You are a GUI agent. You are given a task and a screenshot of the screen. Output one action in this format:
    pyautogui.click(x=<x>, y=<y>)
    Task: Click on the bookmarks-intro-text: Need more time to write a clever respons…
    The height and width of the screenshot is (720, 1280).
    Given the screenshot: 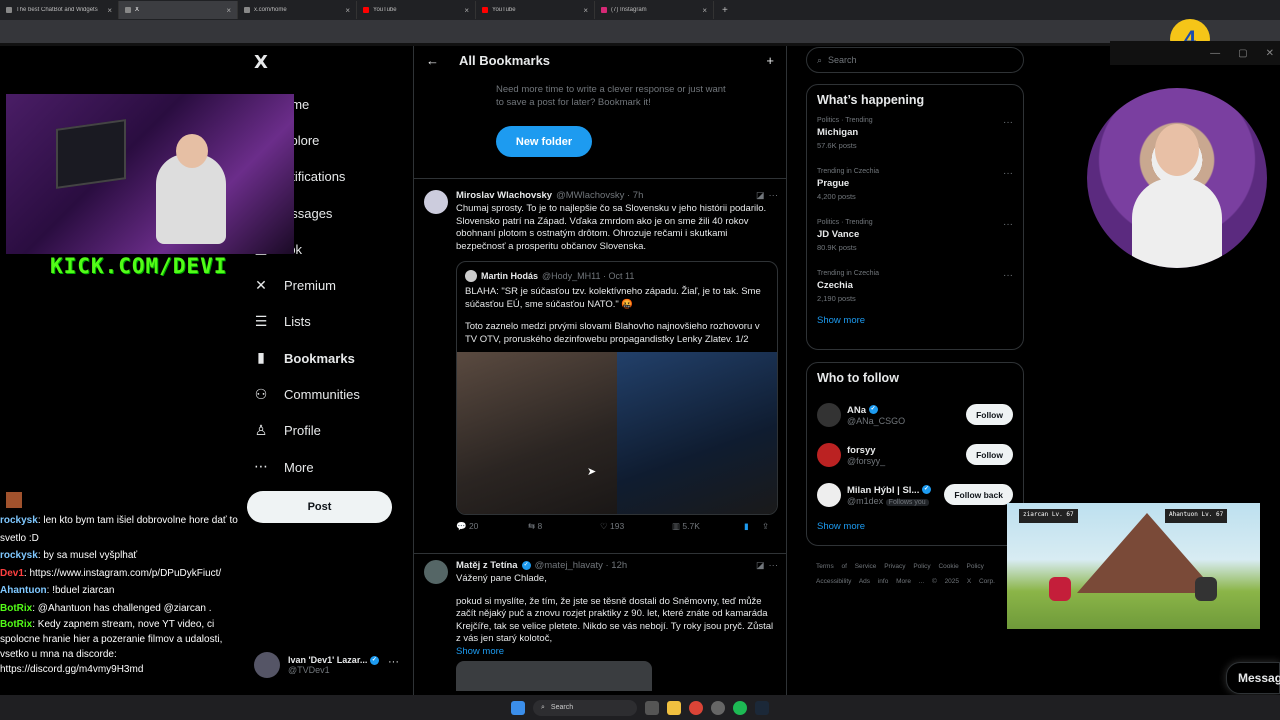 What is the action you would take?
    pyautogui.click(x=611, y=96)
    